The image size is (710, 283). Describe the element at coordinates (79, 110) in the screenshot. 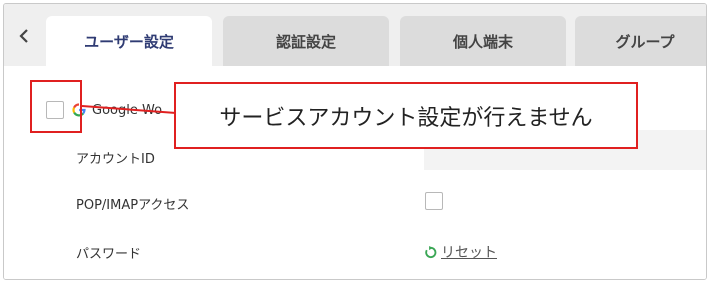

I see `google-icon` at that location.